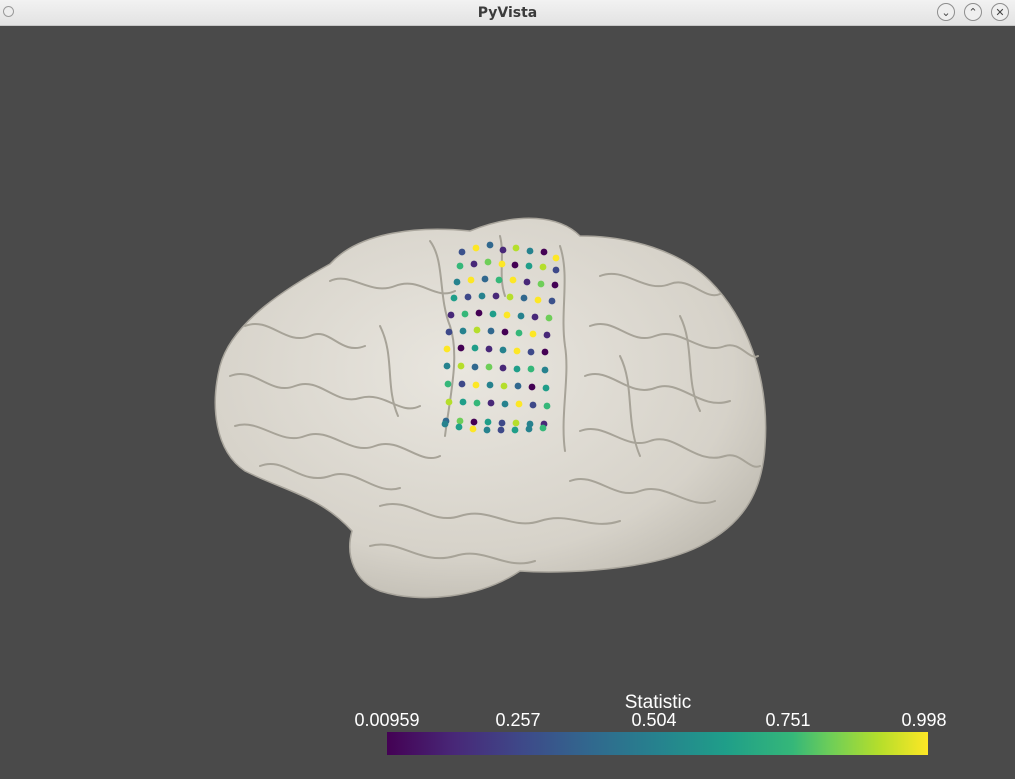  I want to click on colorbar-tick: 0.504, so click(654, 720).